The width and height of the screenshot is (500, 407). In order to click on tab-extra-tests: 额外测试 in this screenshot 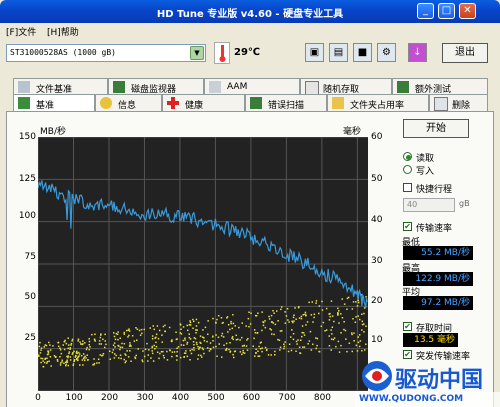, I will do `click(440, 86)`.